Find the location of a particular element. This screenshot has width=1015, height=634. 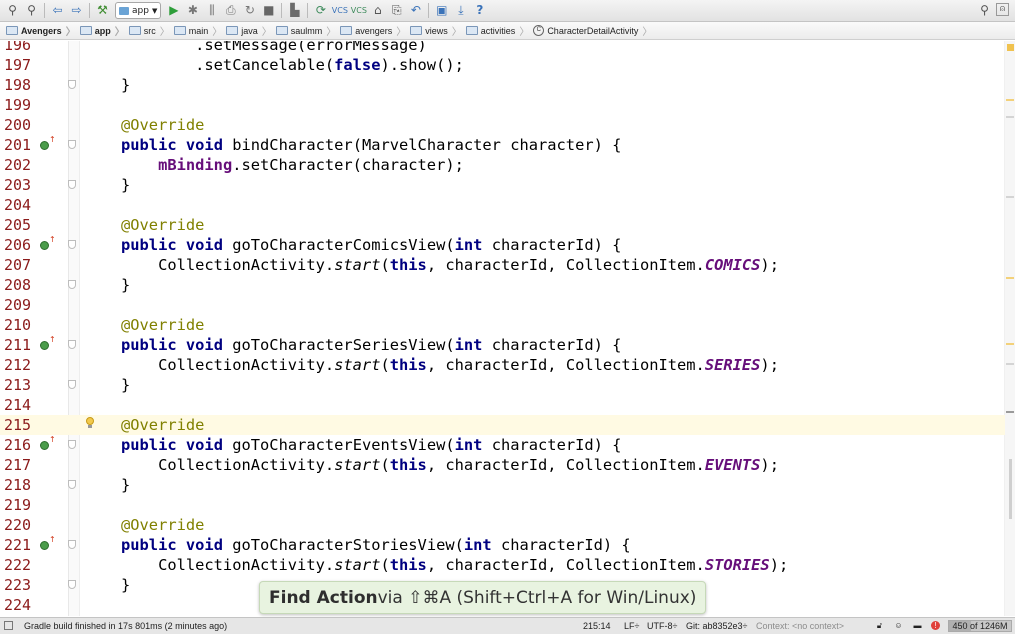

sdk-manager-icon: ▙ is located at coordinates (294, 10).